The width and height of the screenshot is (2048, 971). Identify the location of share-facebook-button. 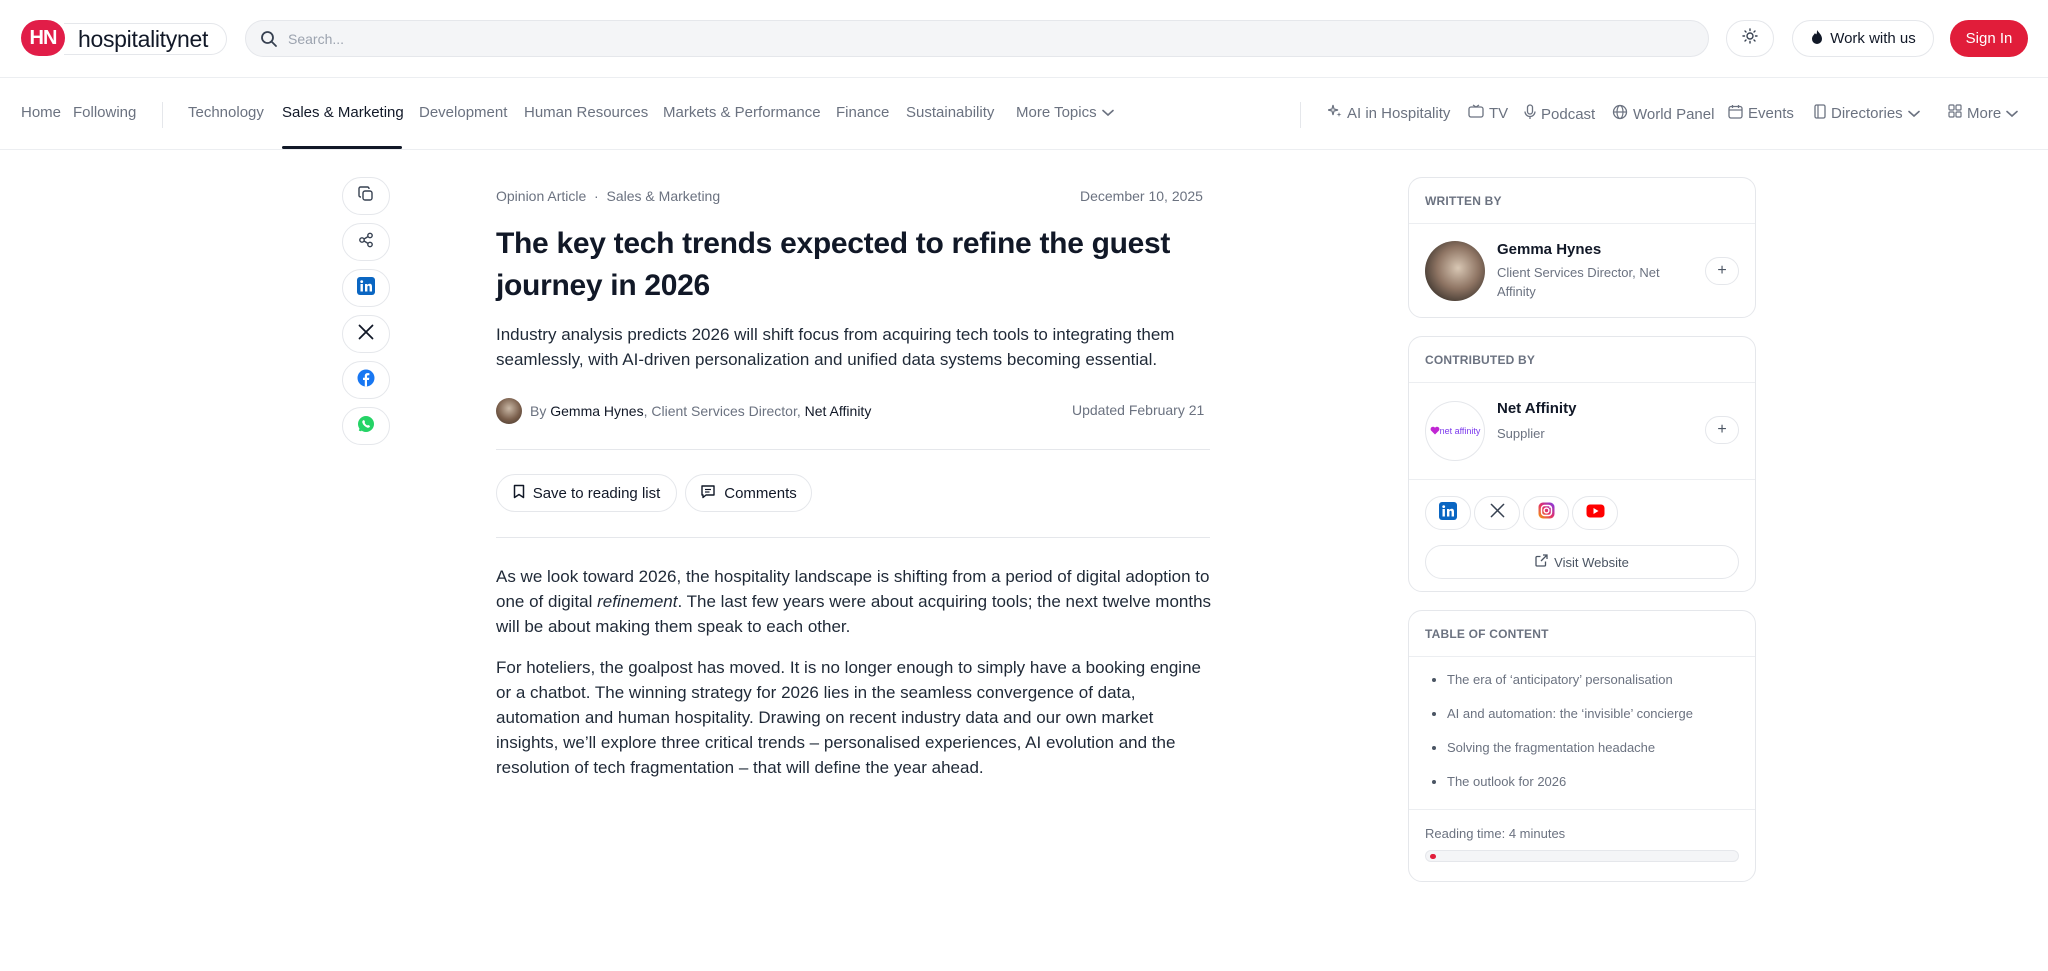
(366, 380).